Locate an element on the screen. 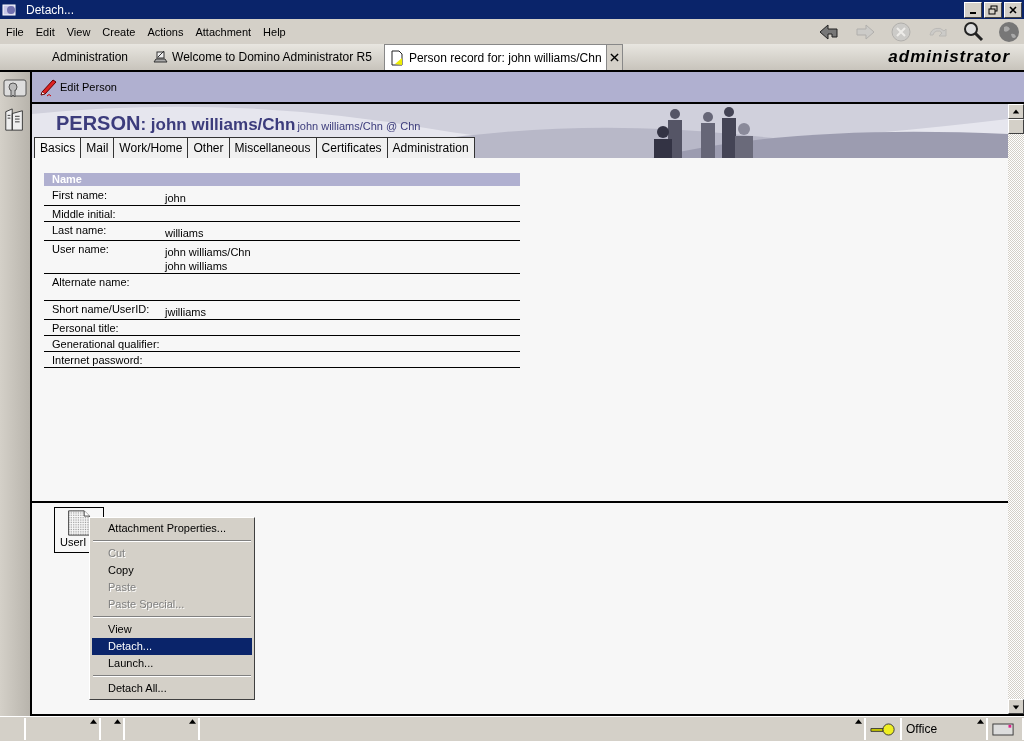  restore-button is located at coordinates (993, 9).